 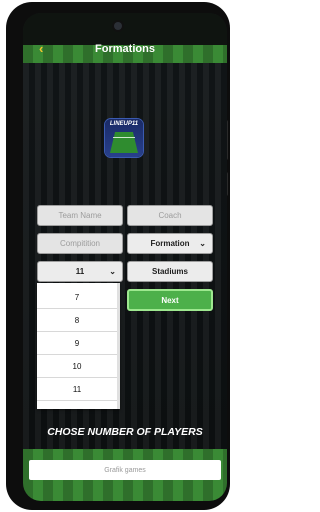 What do you see at coordinates (80, 215) in the screenshot?
I see `team-name-input: Team Name` at bounding box center [80, 215].